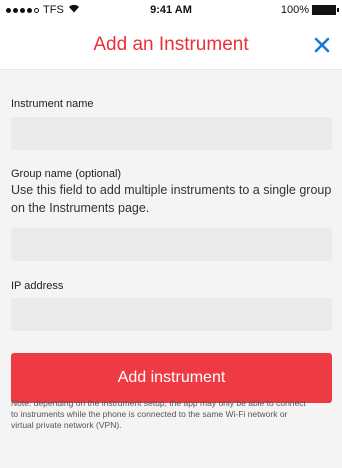 The width and height of the screenshot is (342, 468). I want to click on close-icon, so click(322, 45).